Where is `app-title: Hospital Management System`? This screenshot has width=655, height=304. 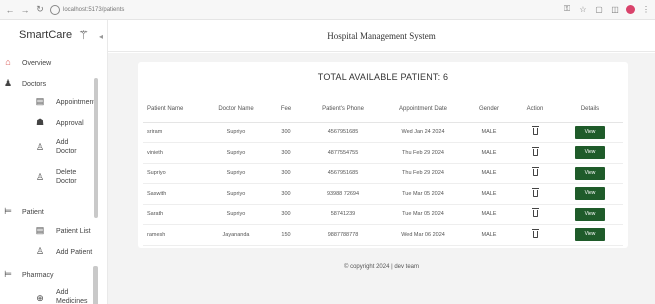
app-title: Hospital Management System is located at coordinates (381, 35).